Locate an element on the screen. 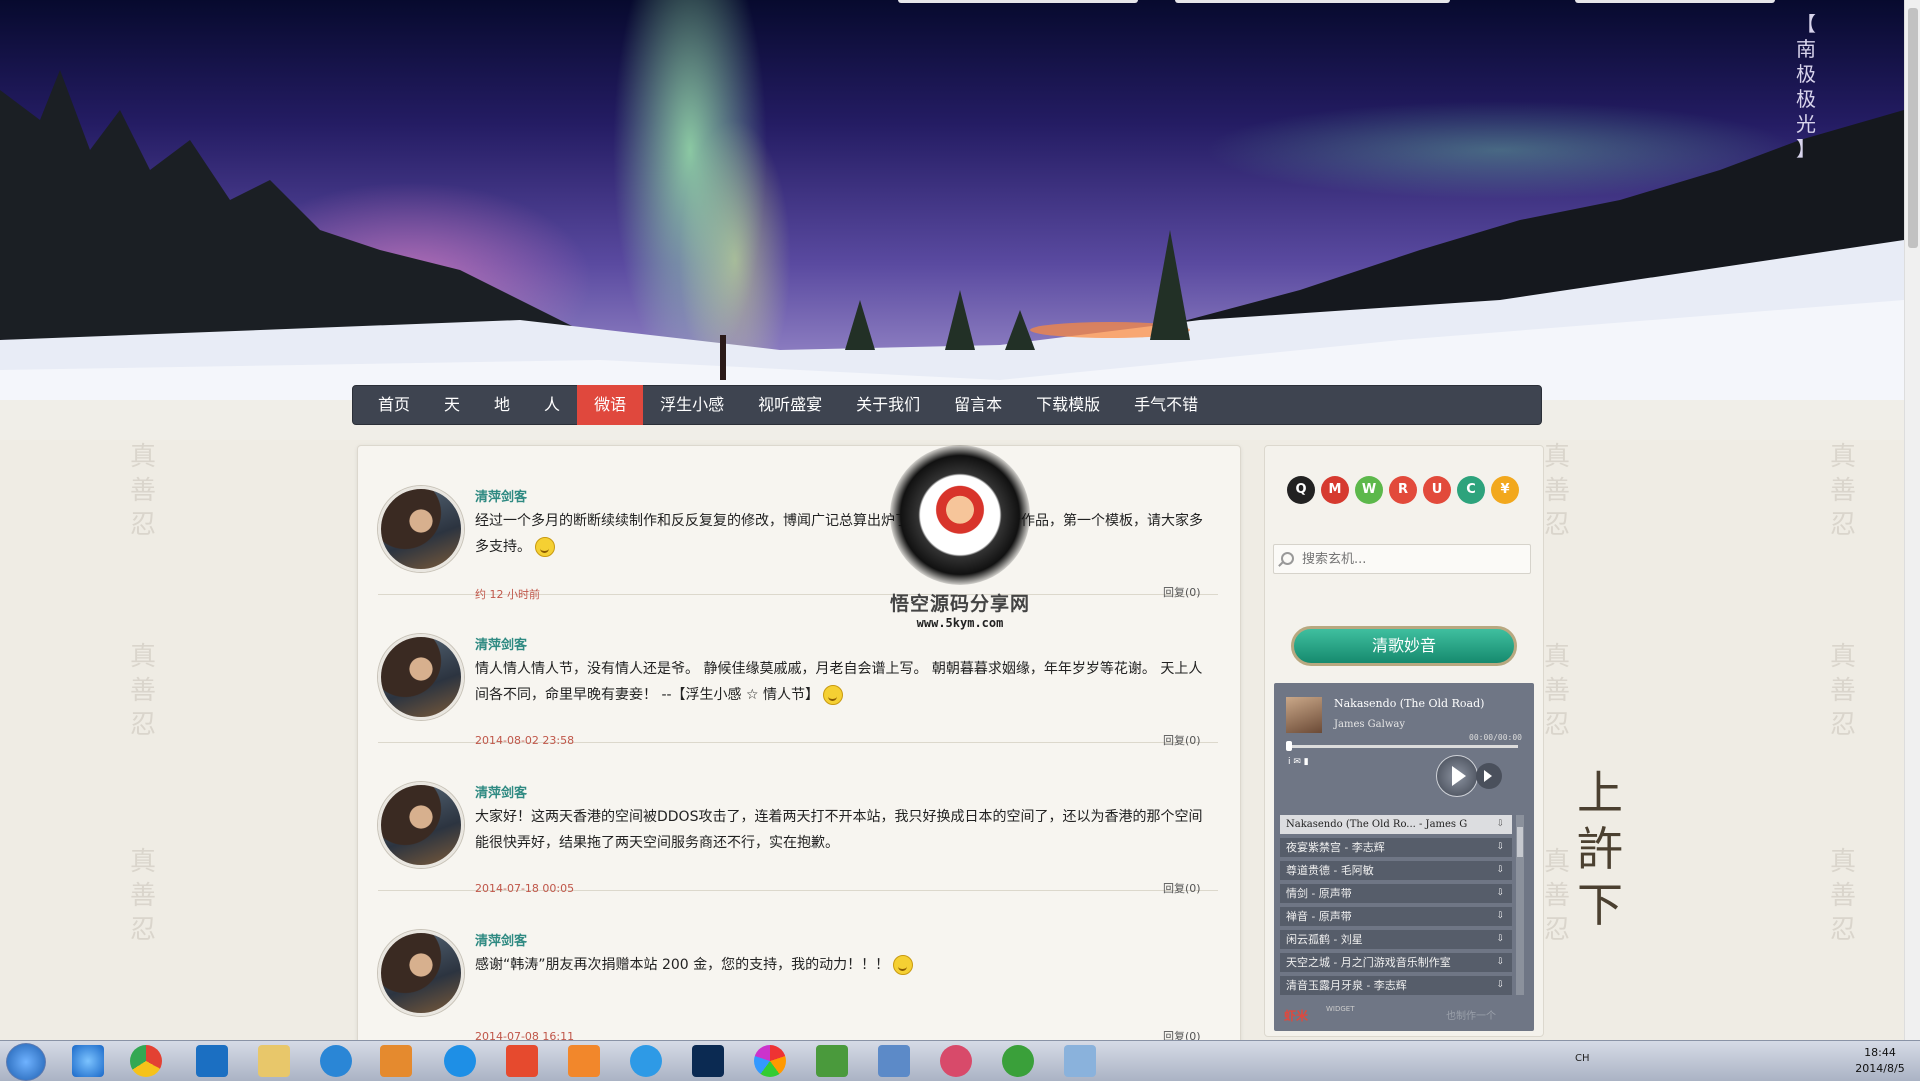  smile-emoji-icon is located at coordinates (545, 547).